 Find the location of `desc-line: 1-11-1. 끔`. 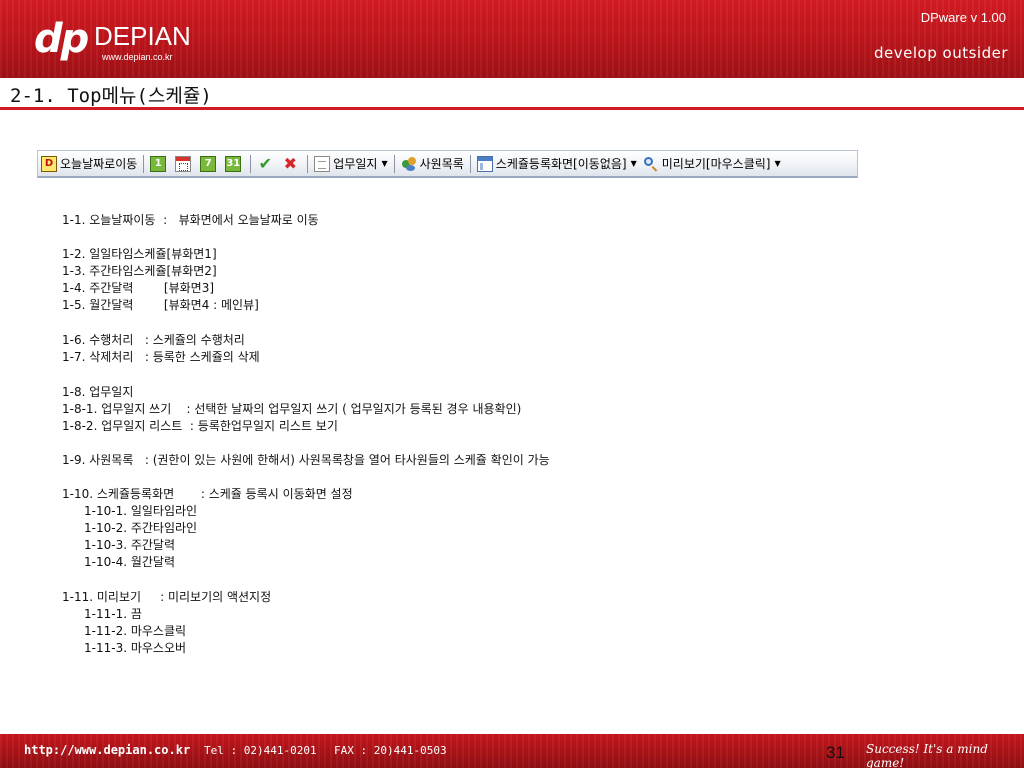

desc-line: 1-11-1. 끔 is located at coordinates (113, 614).